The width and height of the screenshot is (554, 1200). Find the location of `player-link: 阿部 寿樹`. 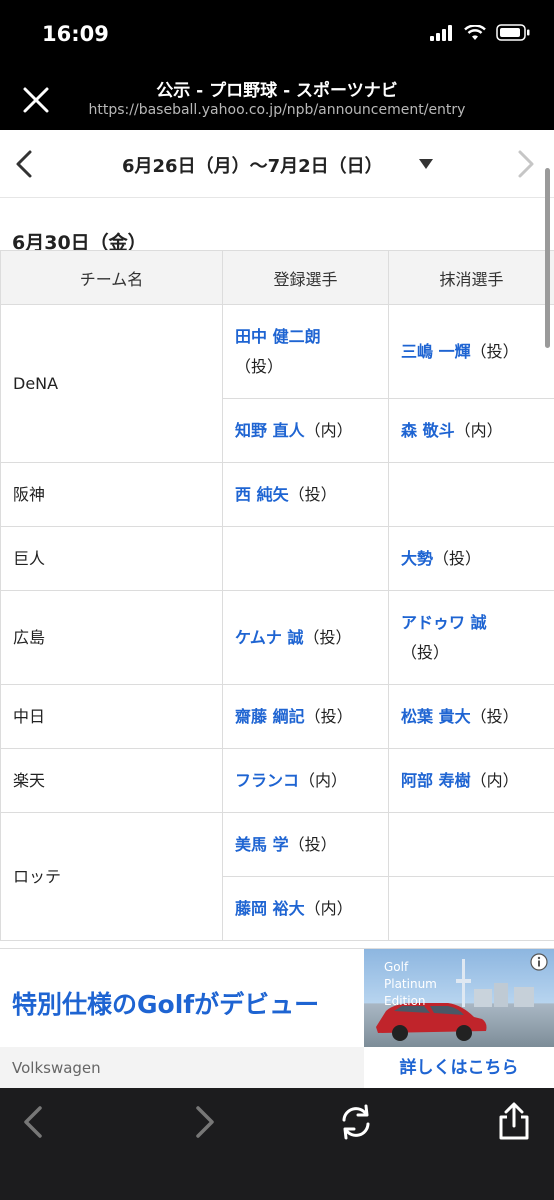

player-link: 阿部 寿樹 is located at coordinates (436, 780).